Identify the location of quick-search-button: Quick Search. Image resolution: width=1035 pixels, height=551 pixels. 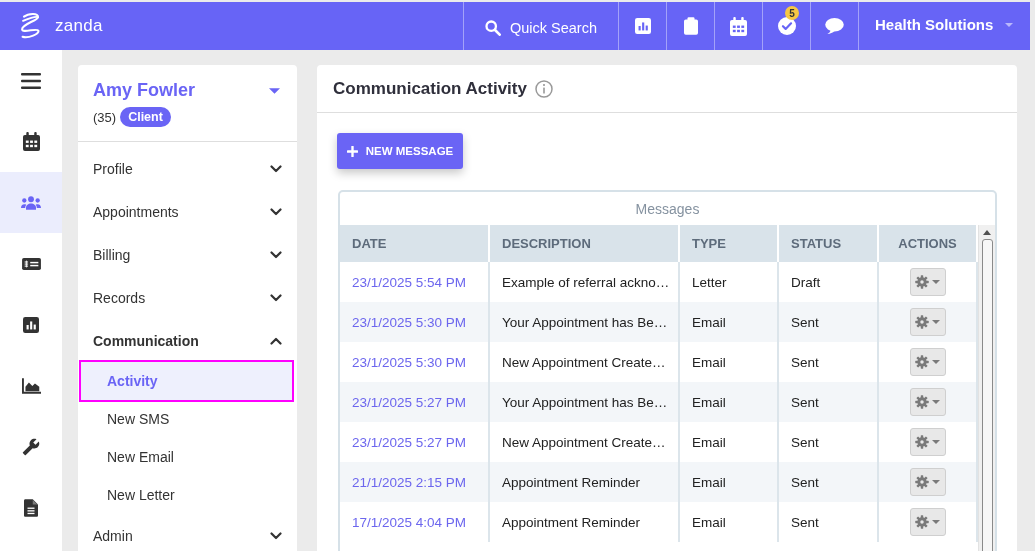
(540, 26).